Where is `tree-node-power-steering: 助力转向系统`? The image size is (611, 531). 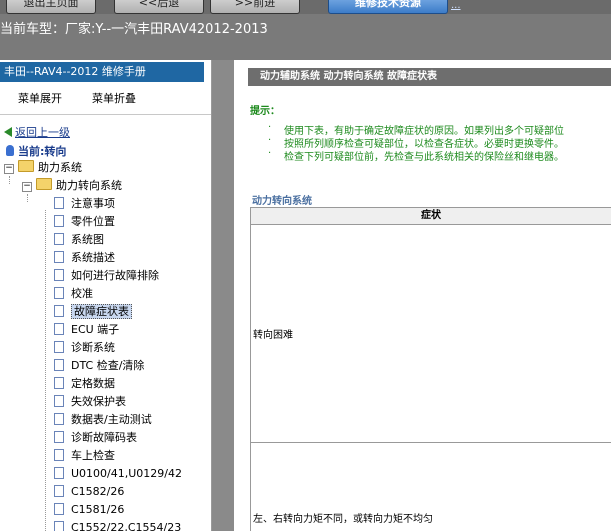 tree-node-power-steering: 助力转向系统 is located at coordinates (79, 186).